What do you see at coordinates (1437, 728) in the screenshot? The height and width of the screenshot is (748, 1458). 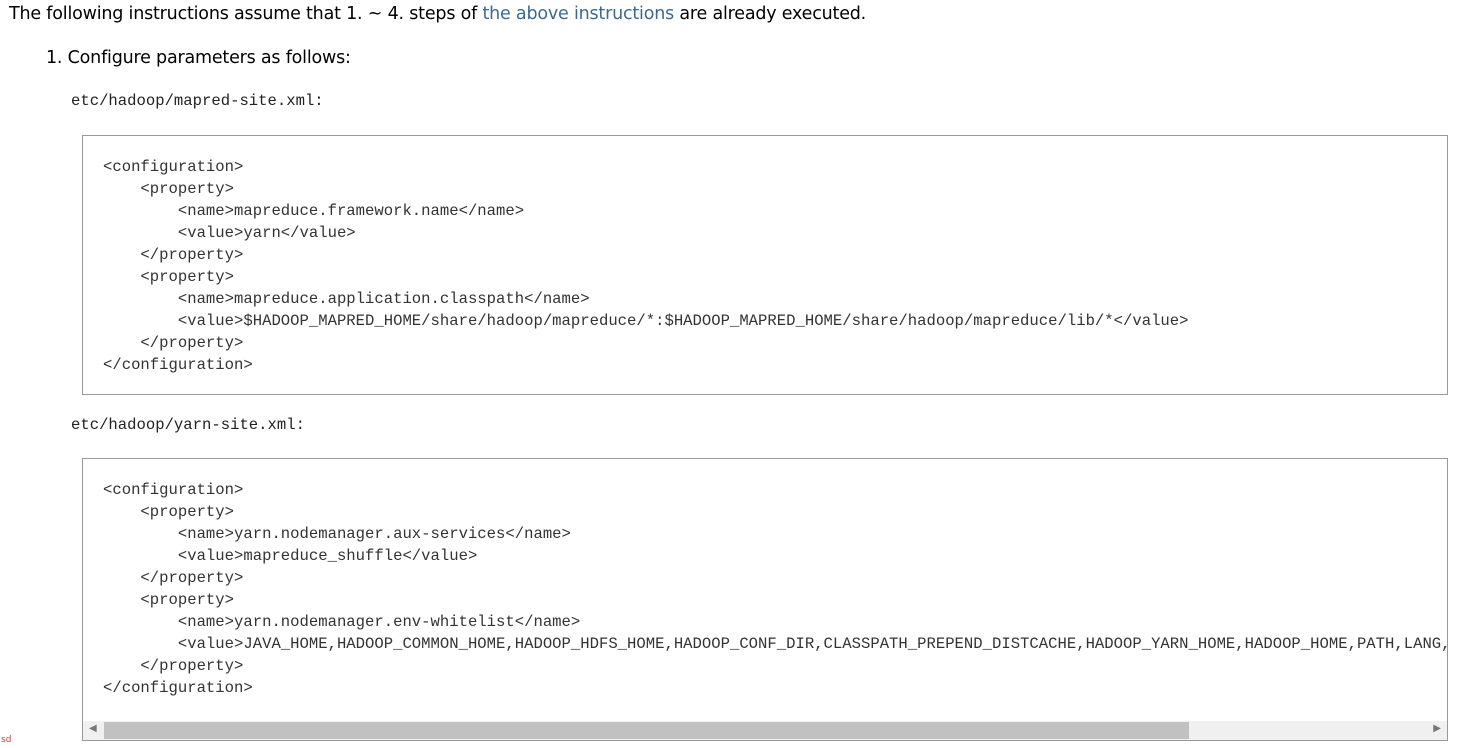 I see `scroll-right-arrow-icon: ▶` at bounding box center [1437, 728].